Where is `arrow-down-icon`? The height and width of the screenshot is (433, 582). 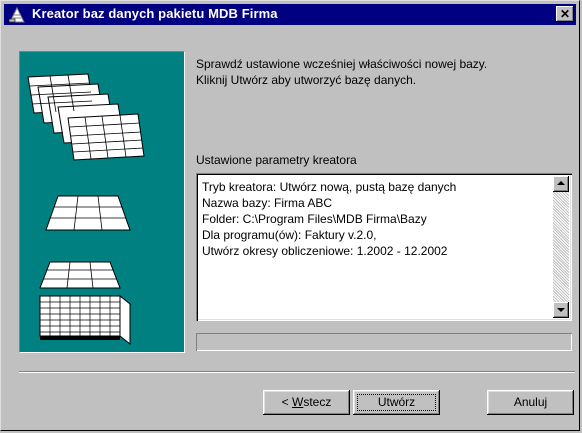
arrow-down-icon is located at coordinates (561, 310).